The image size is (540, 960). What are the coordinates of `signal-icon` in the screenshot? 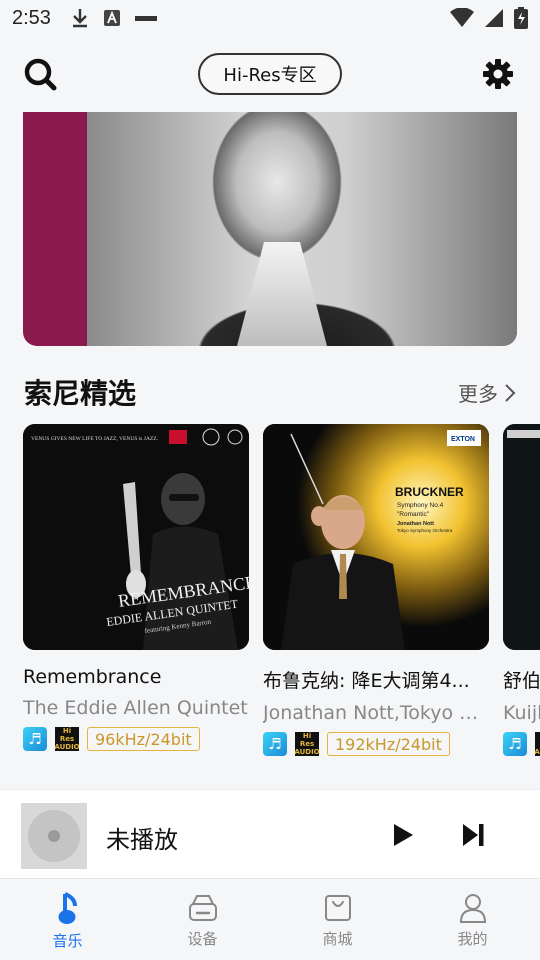 It's located at (494, 18).